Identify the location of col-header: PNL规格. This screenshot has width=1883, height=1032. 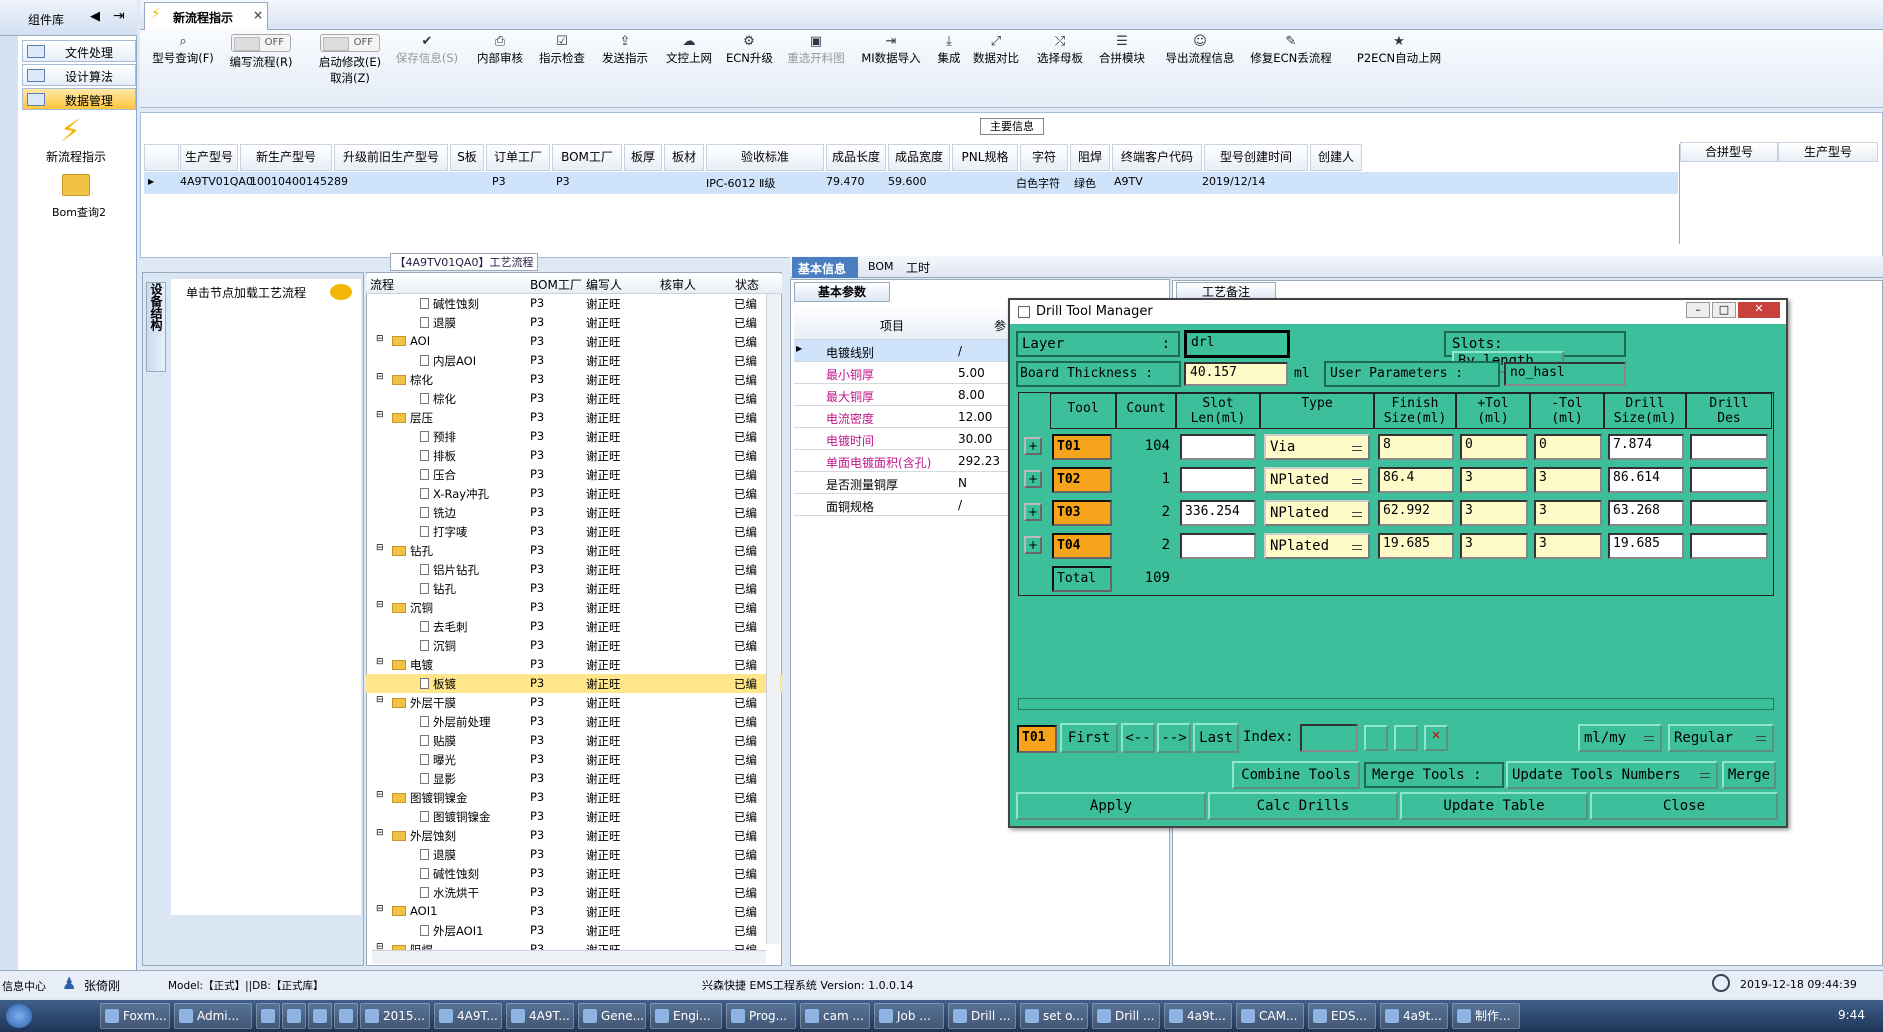
(985, 157).